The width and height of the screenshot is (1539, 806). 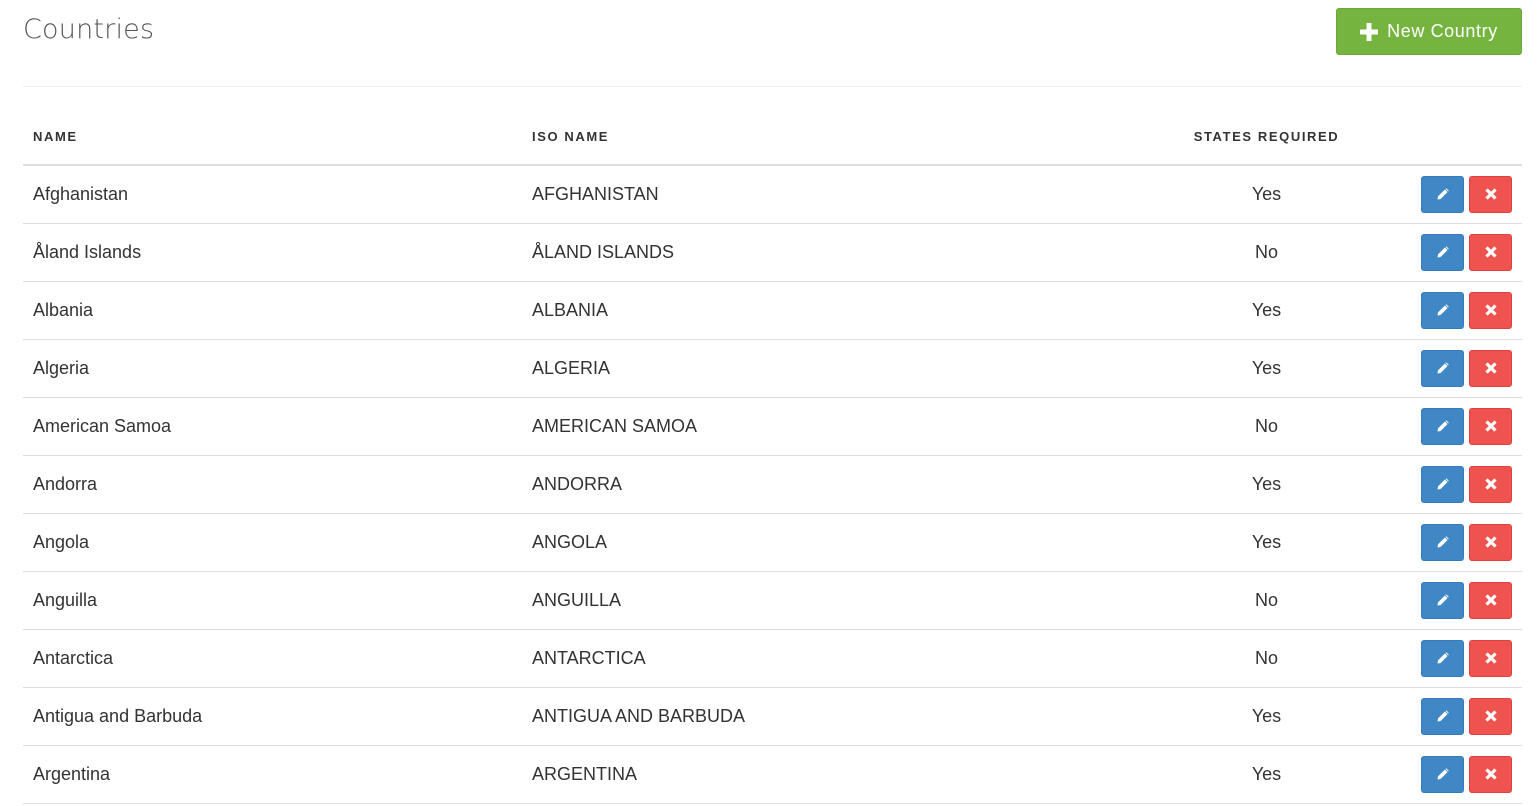 What do you see at coordinates (782, 484) in the screenshot?
I see `iso-name-cell: ANDORRA` at bounding box center [782, 484].